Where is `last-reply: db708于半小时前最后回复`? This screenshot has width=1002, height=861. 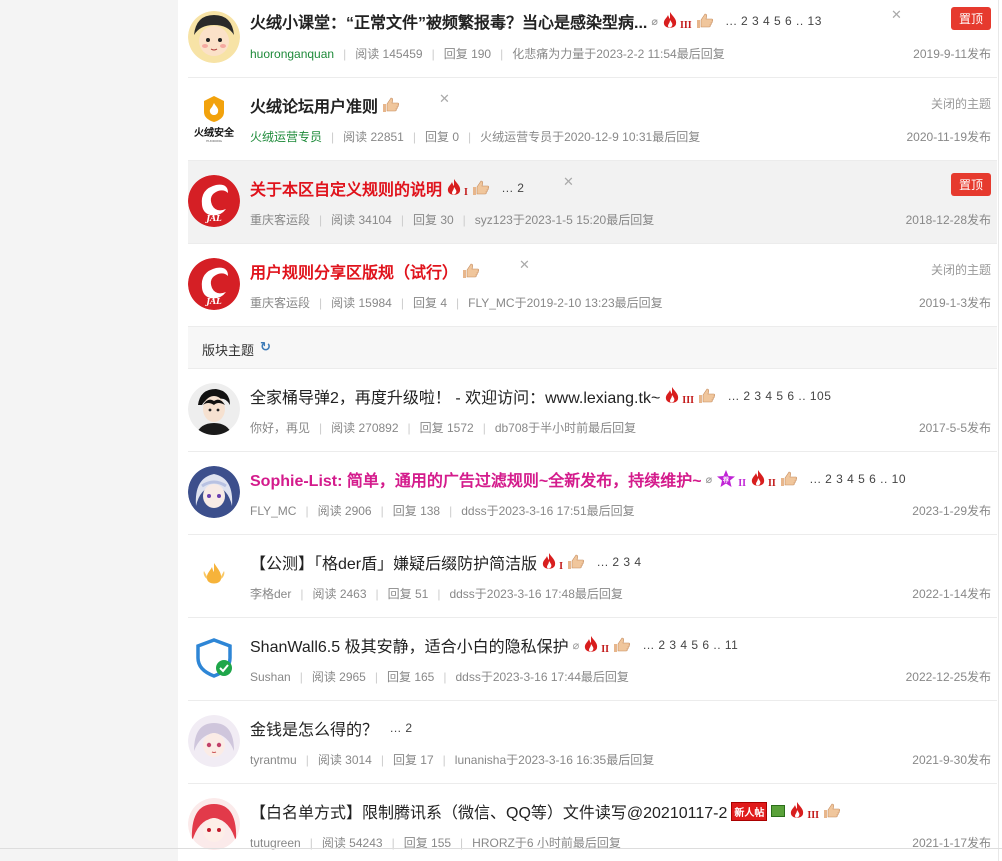
last-reply: db708于半小时前最后回复 is located at coordinates (565, 428).